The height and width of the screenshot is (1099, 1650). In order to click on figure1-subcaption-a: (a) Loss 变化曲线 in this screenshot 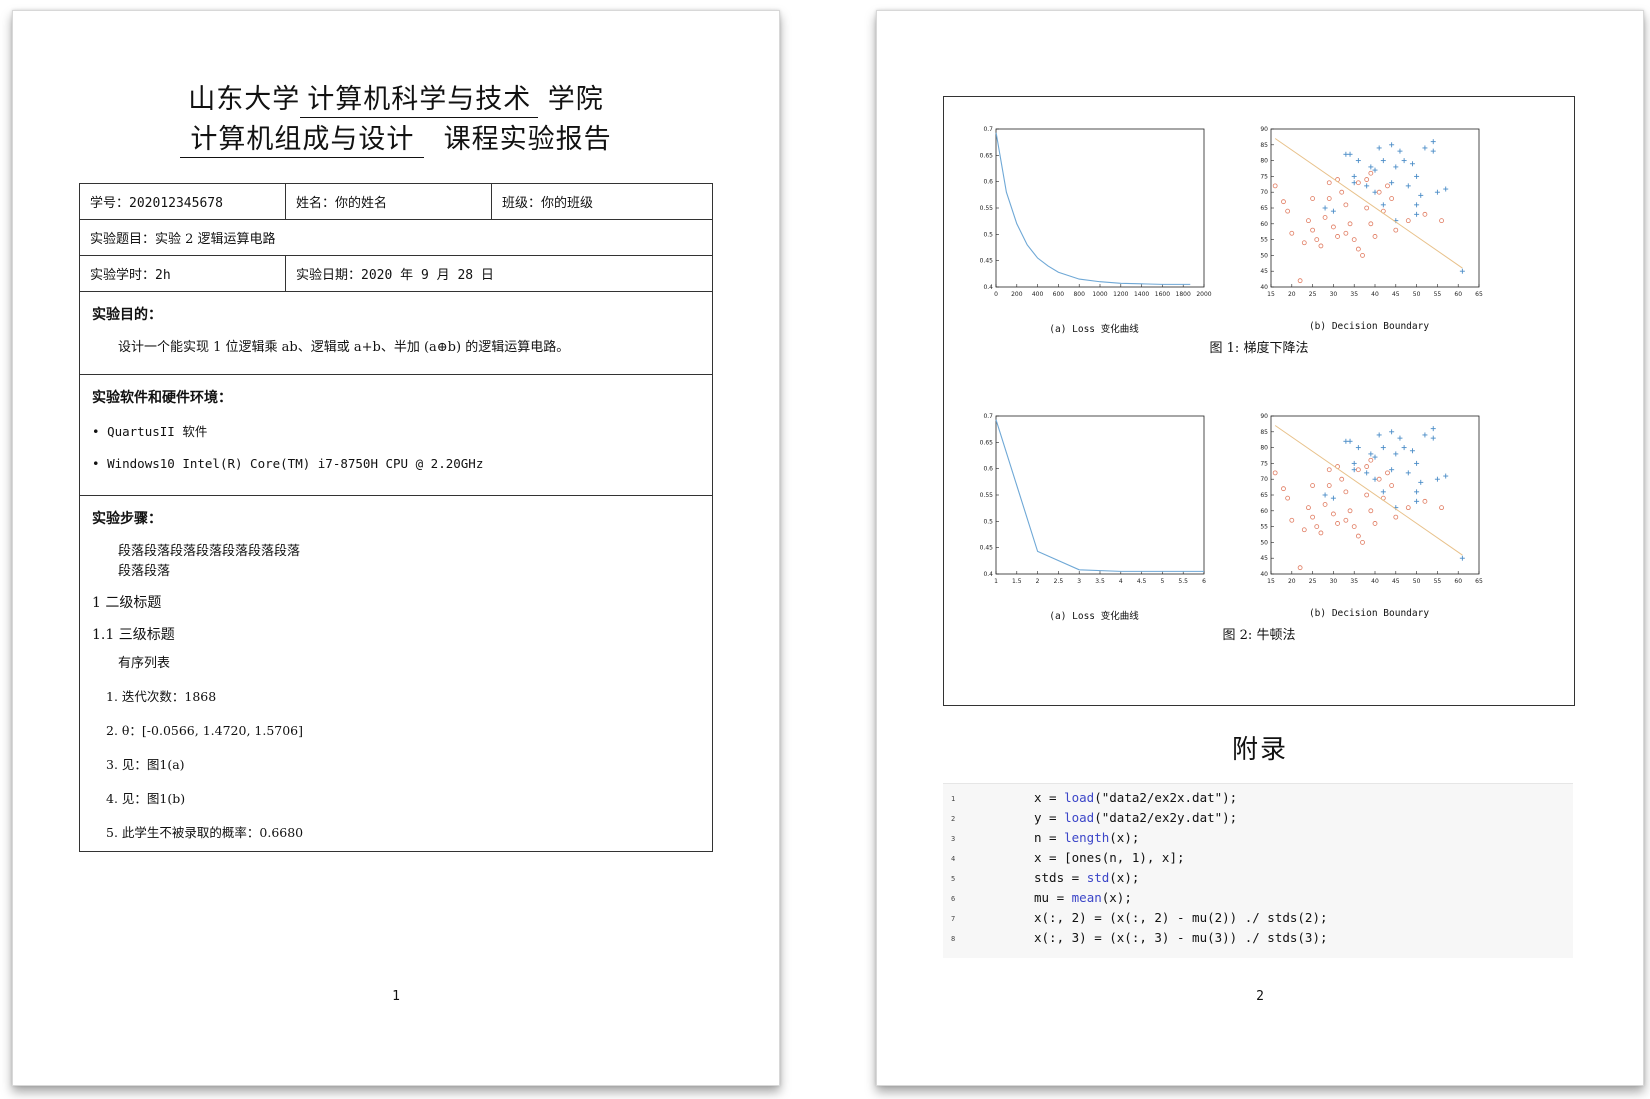, I will do `click(1094, 329)`.